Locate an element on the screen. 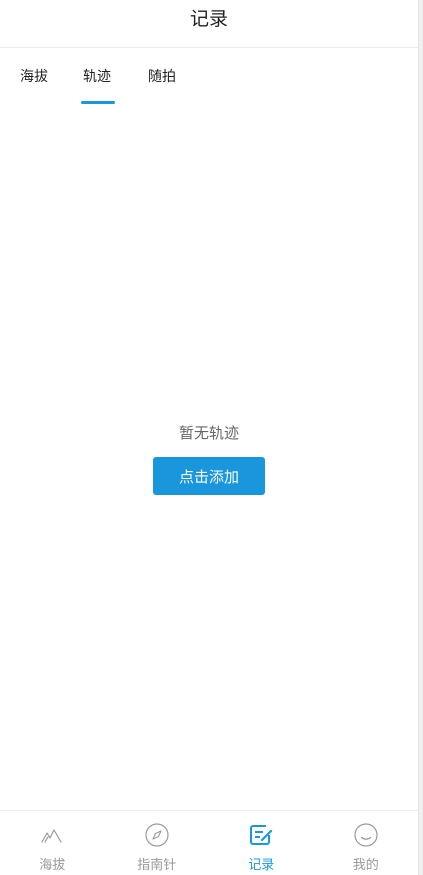 This screenshot has height=875, width=423. tabbar-label: 海拔 is located at coordinates (52, 865).